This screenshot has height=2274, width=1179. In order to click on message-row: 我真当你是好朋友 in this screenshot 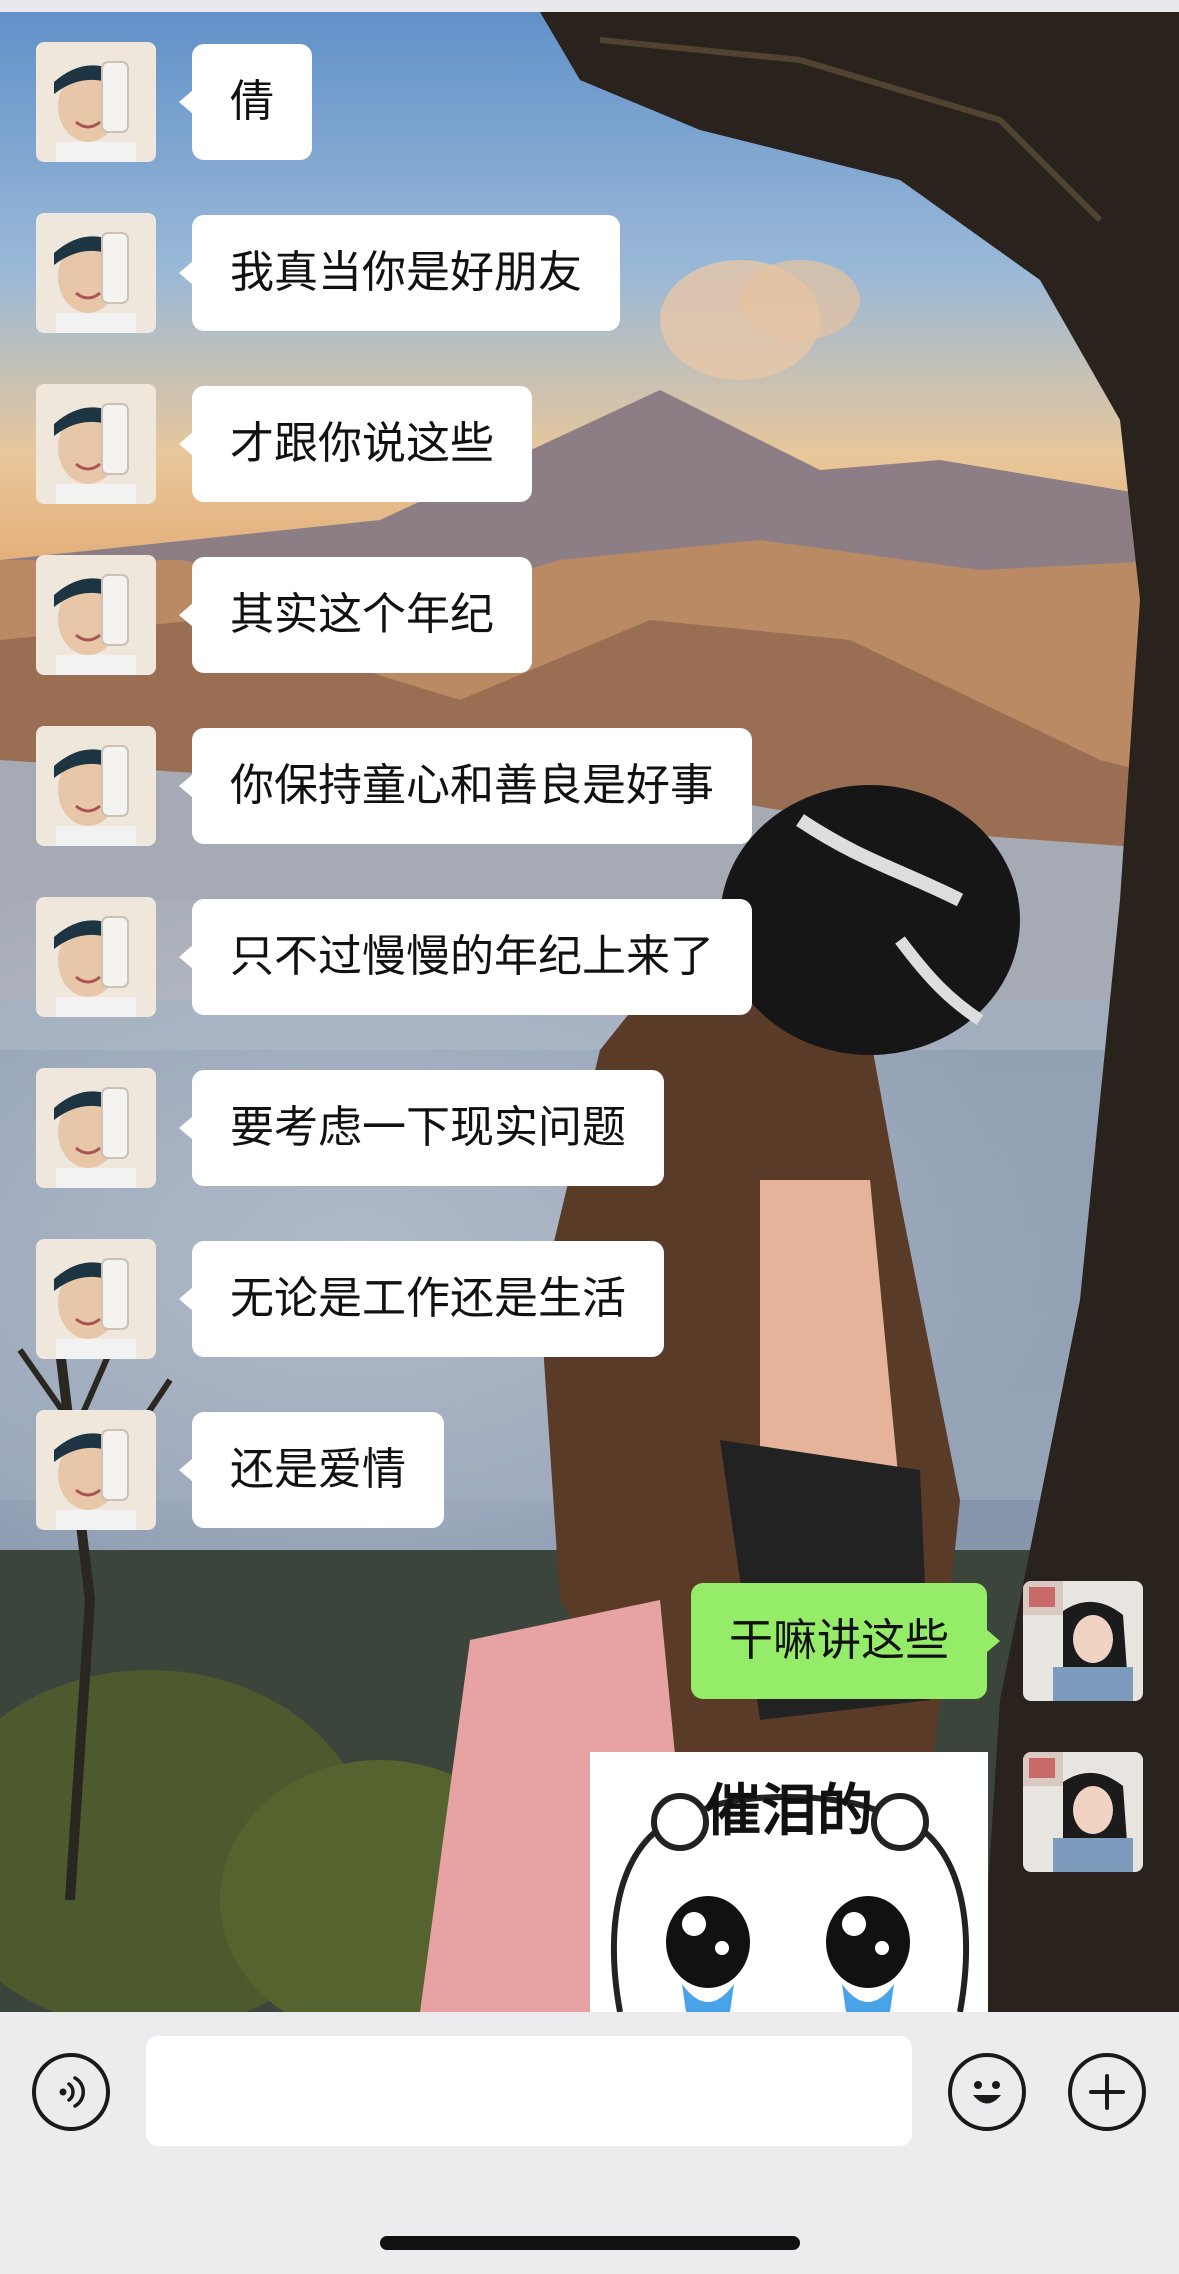, I will do `click(536, 273)`.